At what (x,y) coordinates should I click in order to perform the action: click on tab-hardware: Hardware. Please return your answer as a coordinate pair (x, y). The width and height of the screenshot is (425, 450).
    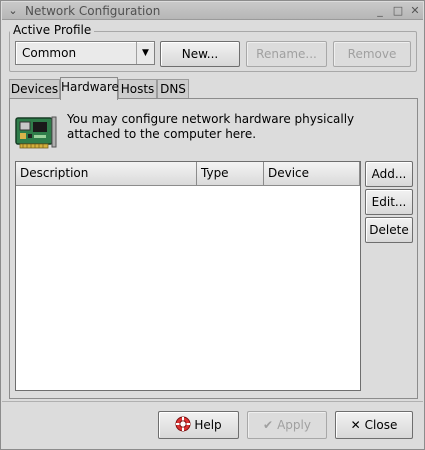
    Looking at the image, I should click on (89, 88).